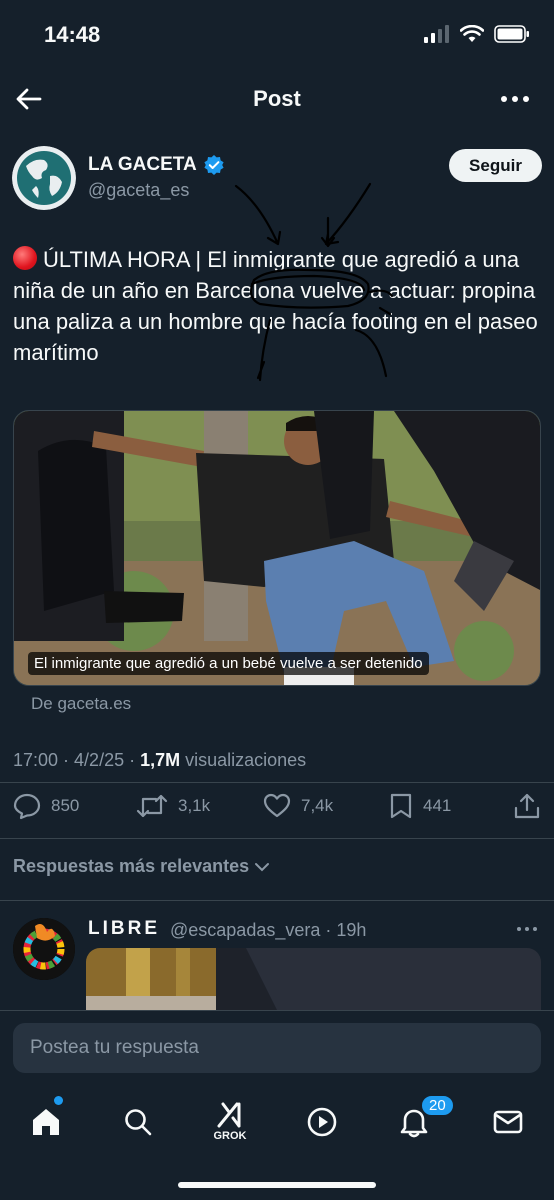 Image resolution: width=554 pixels, height=1200 pixels. I want to click on share-icon, so click(527, 806).